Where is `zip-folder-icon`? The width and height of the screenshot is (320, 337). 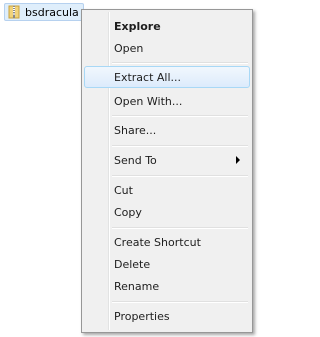
zip-folder-icon is located at coordinates (14, 12).